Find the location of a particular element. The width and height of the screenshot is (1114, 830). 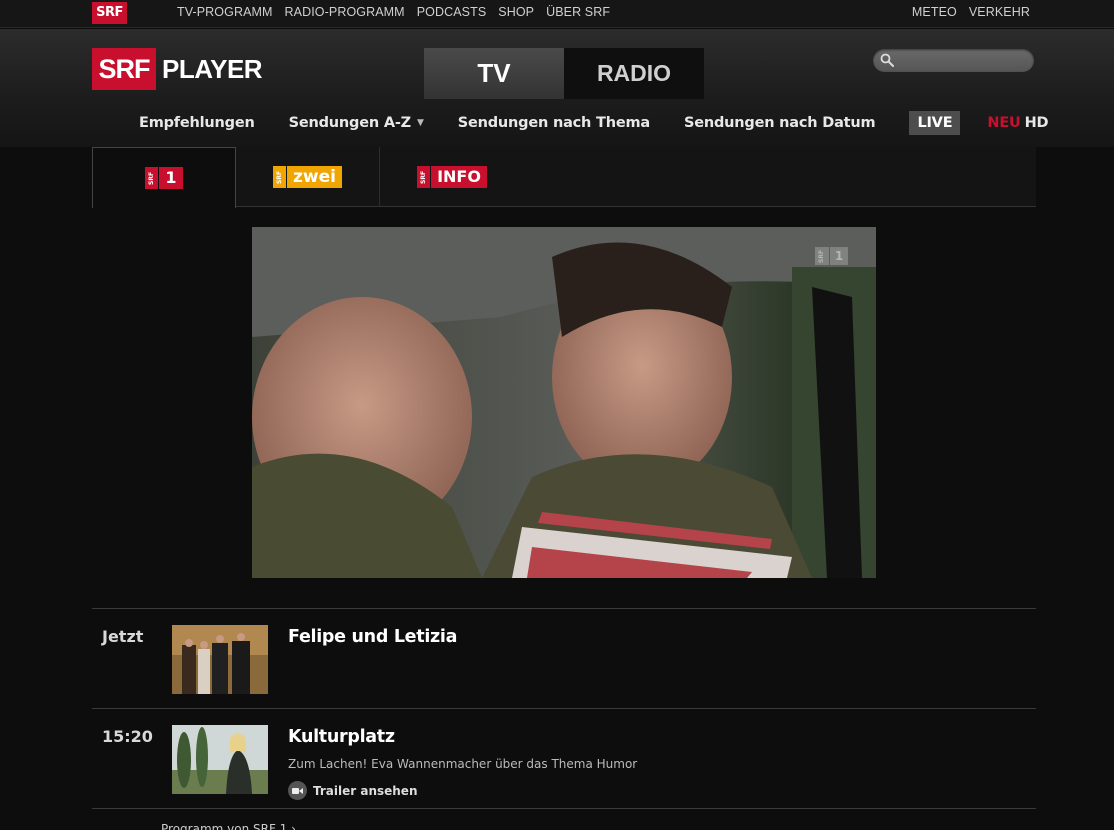

srf-logo-mark: SRF is located at coordinates (124, 69).